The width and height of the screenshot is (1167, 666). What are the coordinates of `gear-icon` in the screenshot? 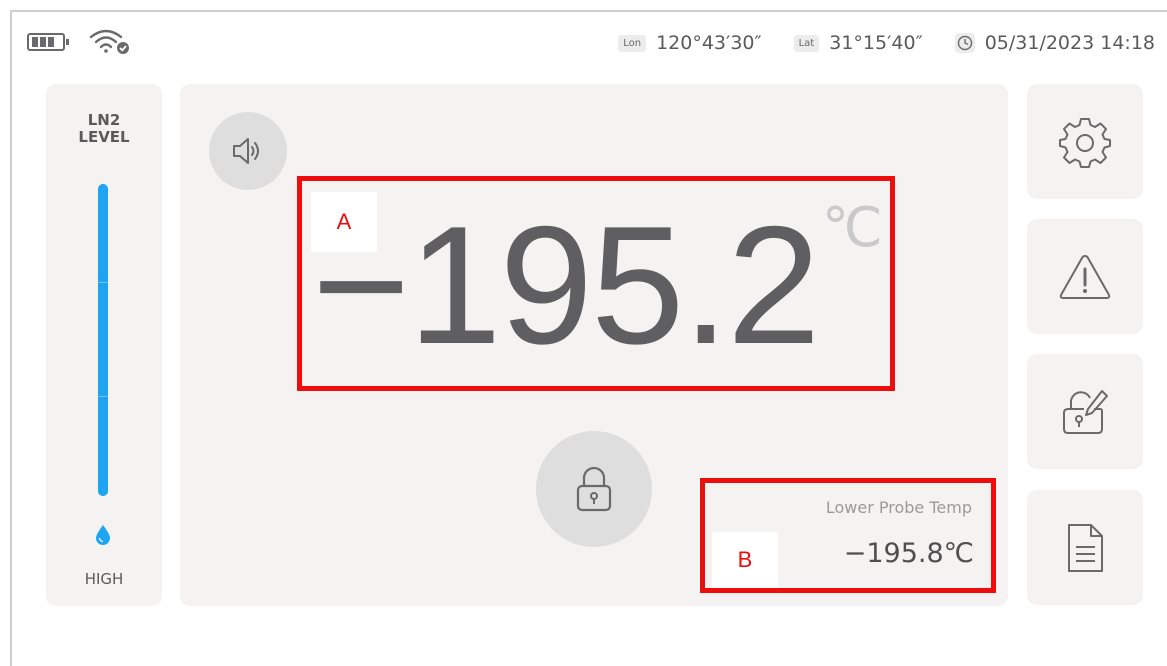 It's located at (1085, 142).